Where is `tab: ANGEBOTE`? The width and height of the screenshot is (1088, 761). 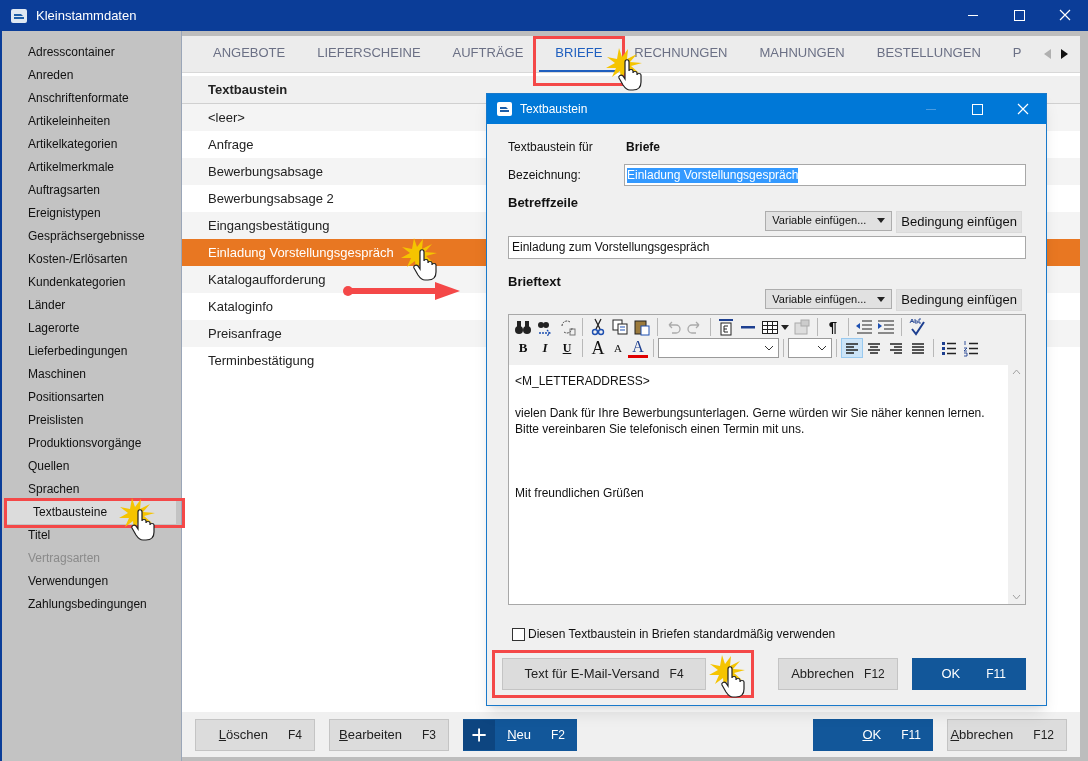 tab: ANGEBOTE is located at coordinates (249, 54).